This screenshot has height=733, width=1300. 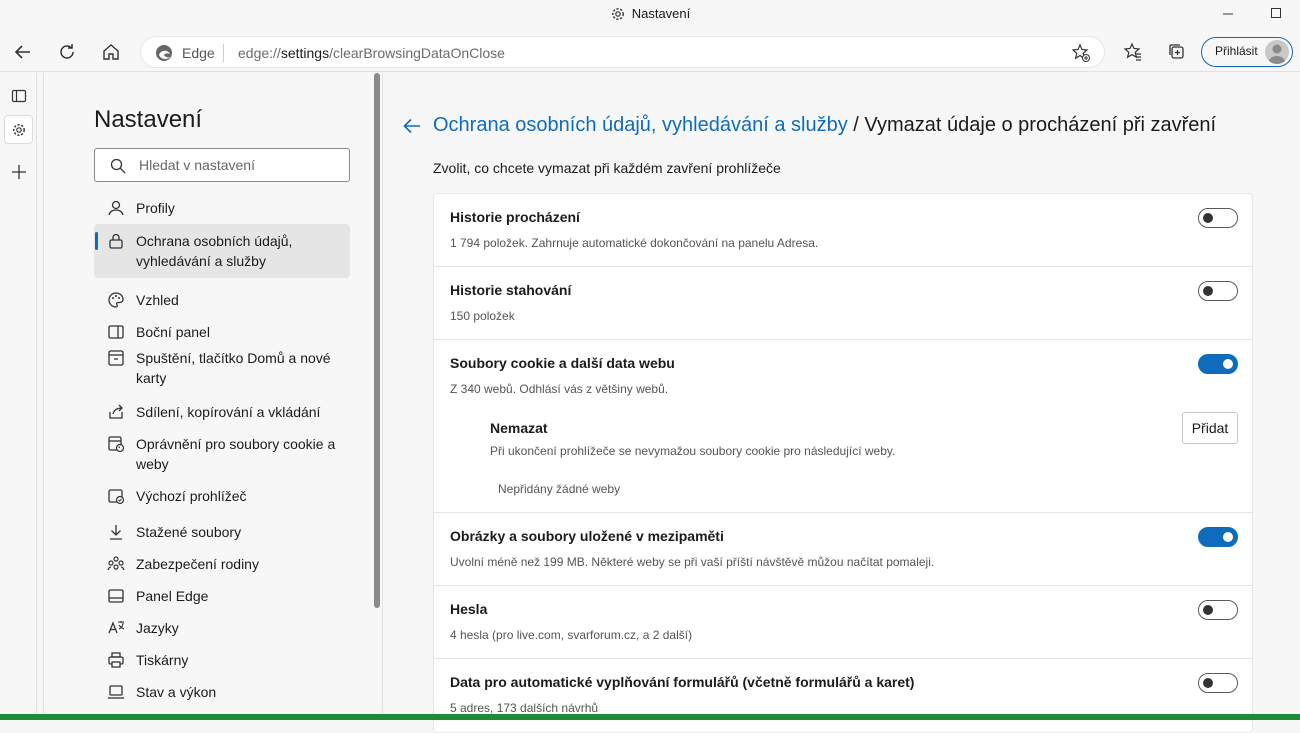 What do you see at coordinates (843, 303) in the screenshot?
I see `setting-row-downloads: Historie stahování 150 položek` at bounding box center [843, 303].